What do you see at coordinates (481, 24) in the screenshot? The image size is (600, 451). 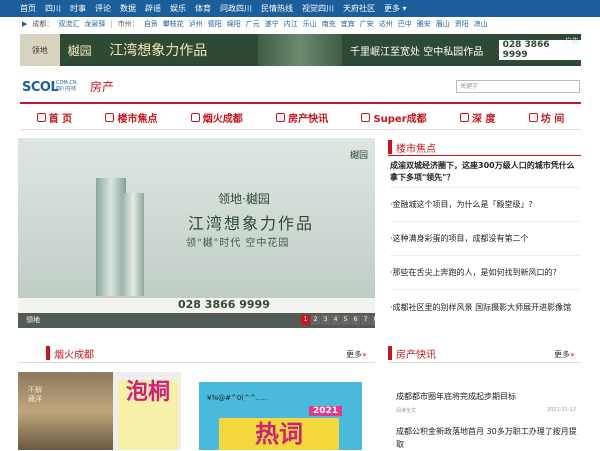 I see `city-link: 凉山` at bounding box center [481, 24].